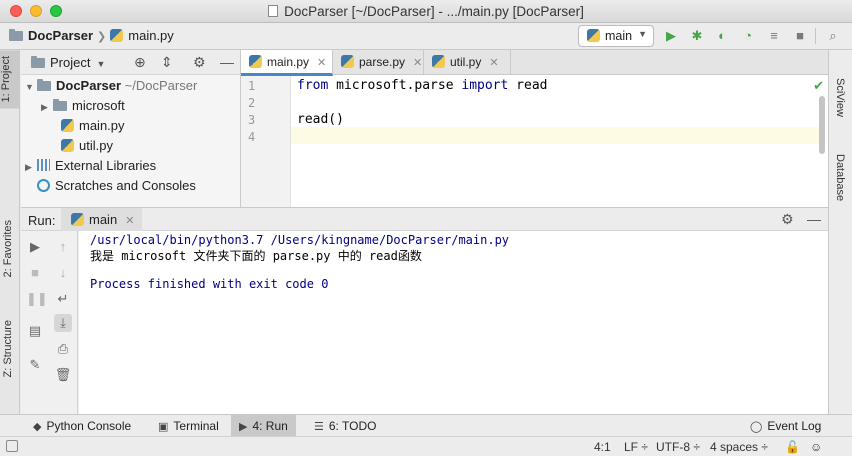 This screenshot has width=852, height=456. I want to click on file-icon, so click(273, 11).